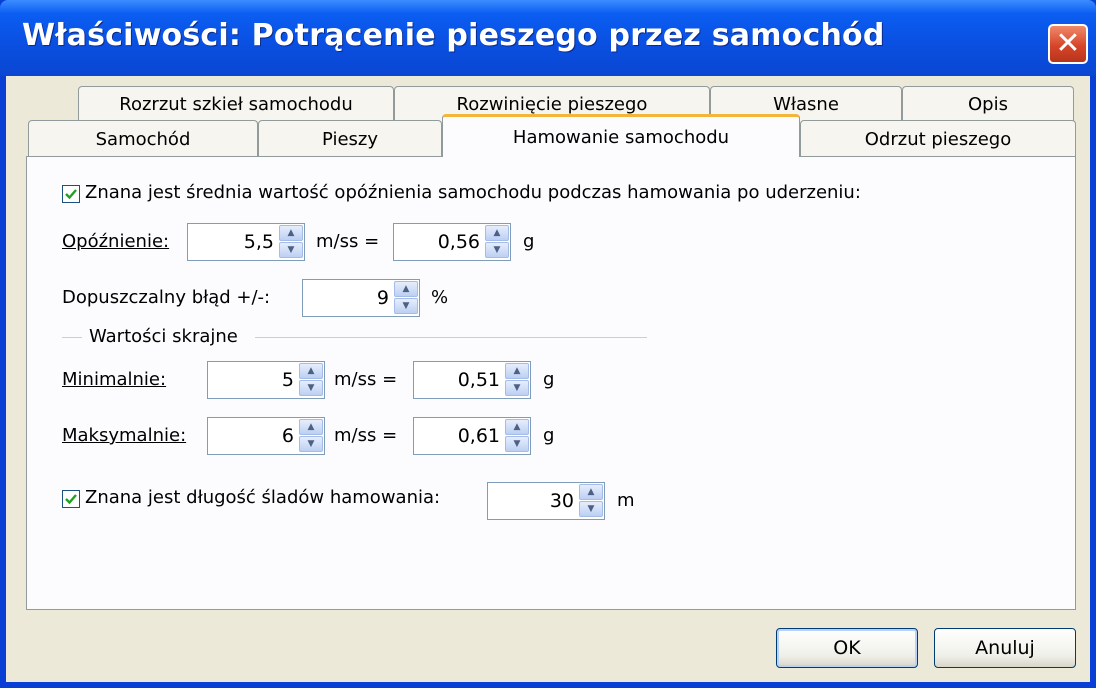  I want to click on maximum-label: Maksymalnie:, so click(124, 435).